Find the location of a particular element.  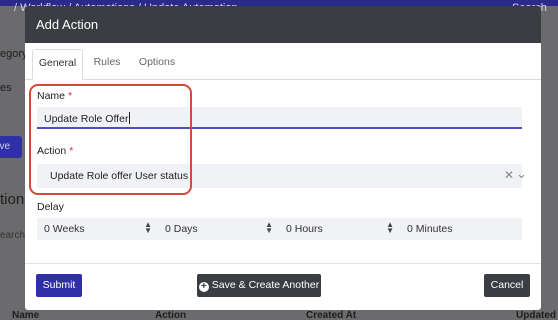

tab-bar: General Rules Options is located at coordinates (283, 61).